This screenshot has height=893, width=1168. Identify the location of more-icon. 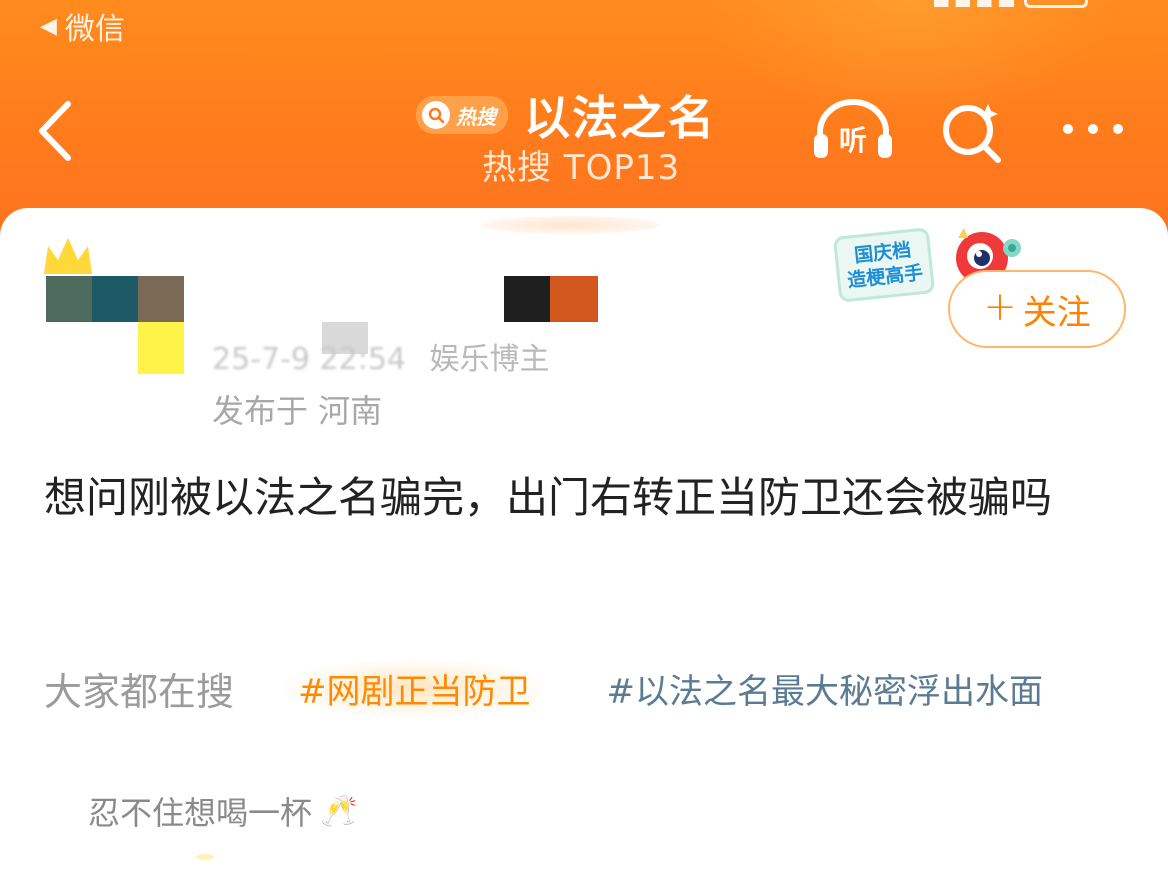
(1093, 129).